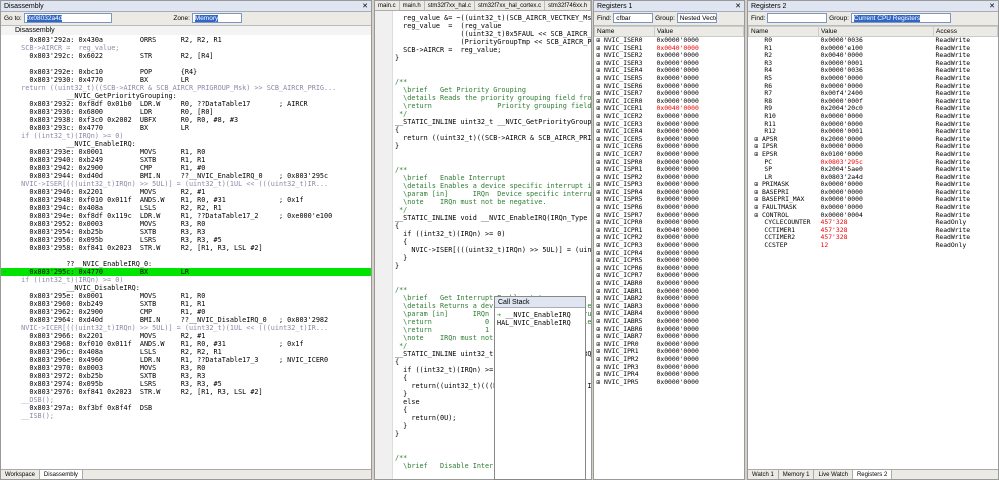  I want to click on register-row: ⊞ NVIC_ISPR0 0x0000'0000, so click(669, 163).